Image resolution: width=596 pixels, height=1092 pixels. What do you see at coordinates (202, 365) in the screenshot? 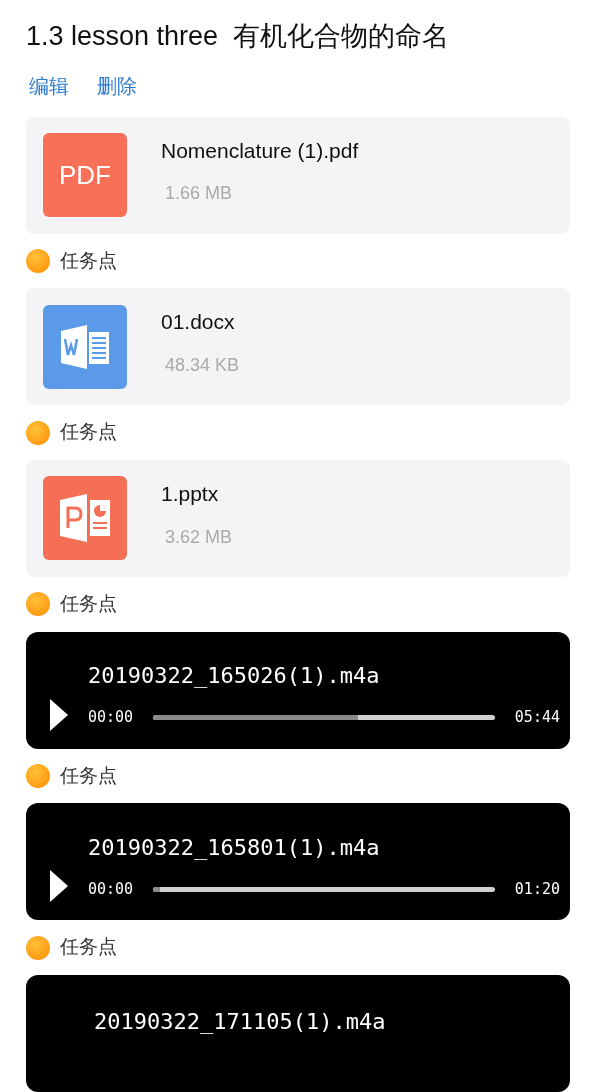
I see `file-size: 48.34 KB` at bounding box center [202, 365].